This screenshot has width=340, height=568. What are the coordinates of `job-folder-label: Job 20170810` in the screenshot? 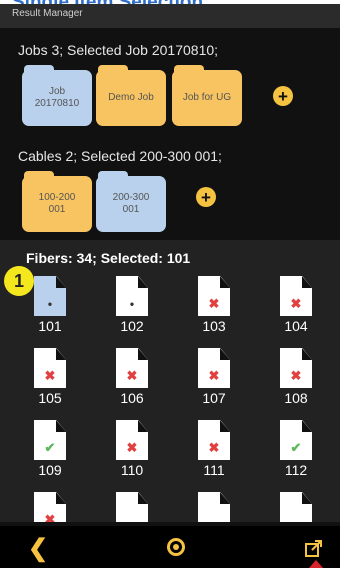 It's located at (57, 97).